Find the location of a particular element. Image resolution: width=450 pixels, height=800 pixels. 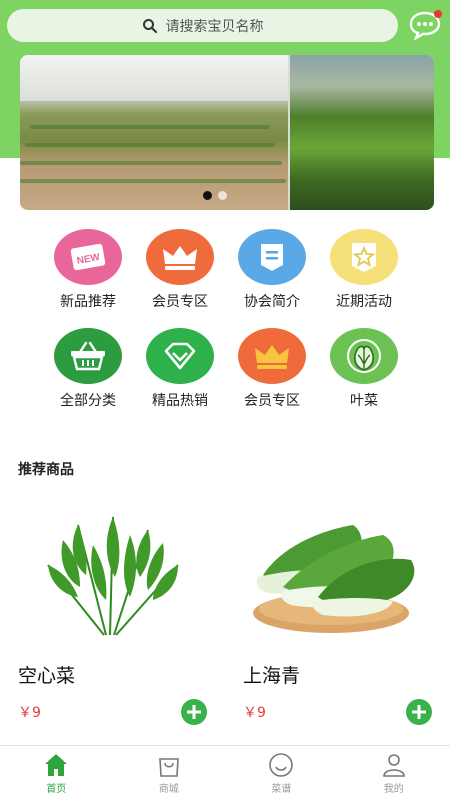

product-card: 空心菜 ￥9 is located at coordinates (118, 615).